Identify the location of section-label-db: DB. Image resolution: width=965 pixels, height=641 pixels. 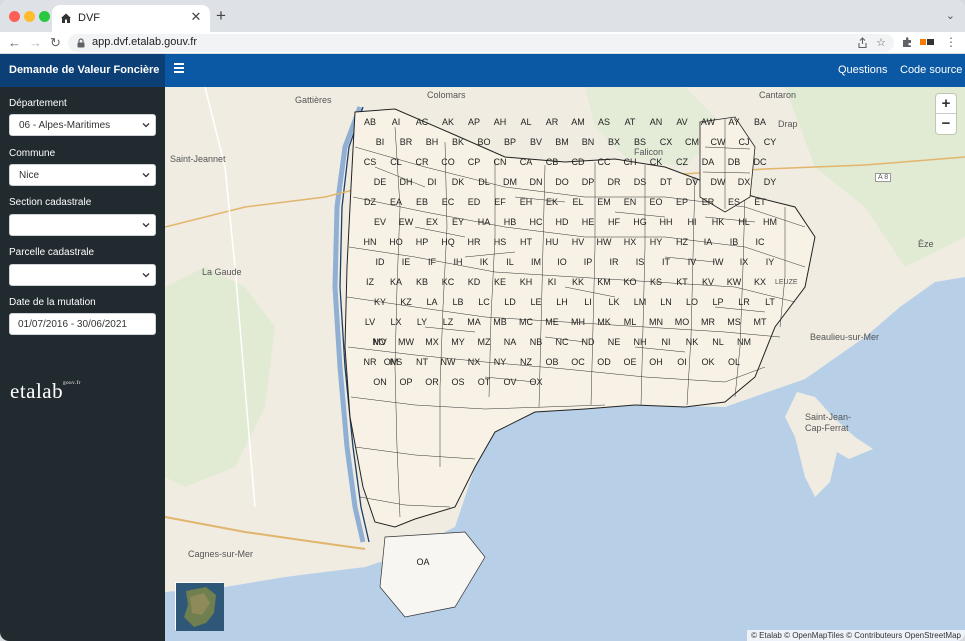
(734, 162).